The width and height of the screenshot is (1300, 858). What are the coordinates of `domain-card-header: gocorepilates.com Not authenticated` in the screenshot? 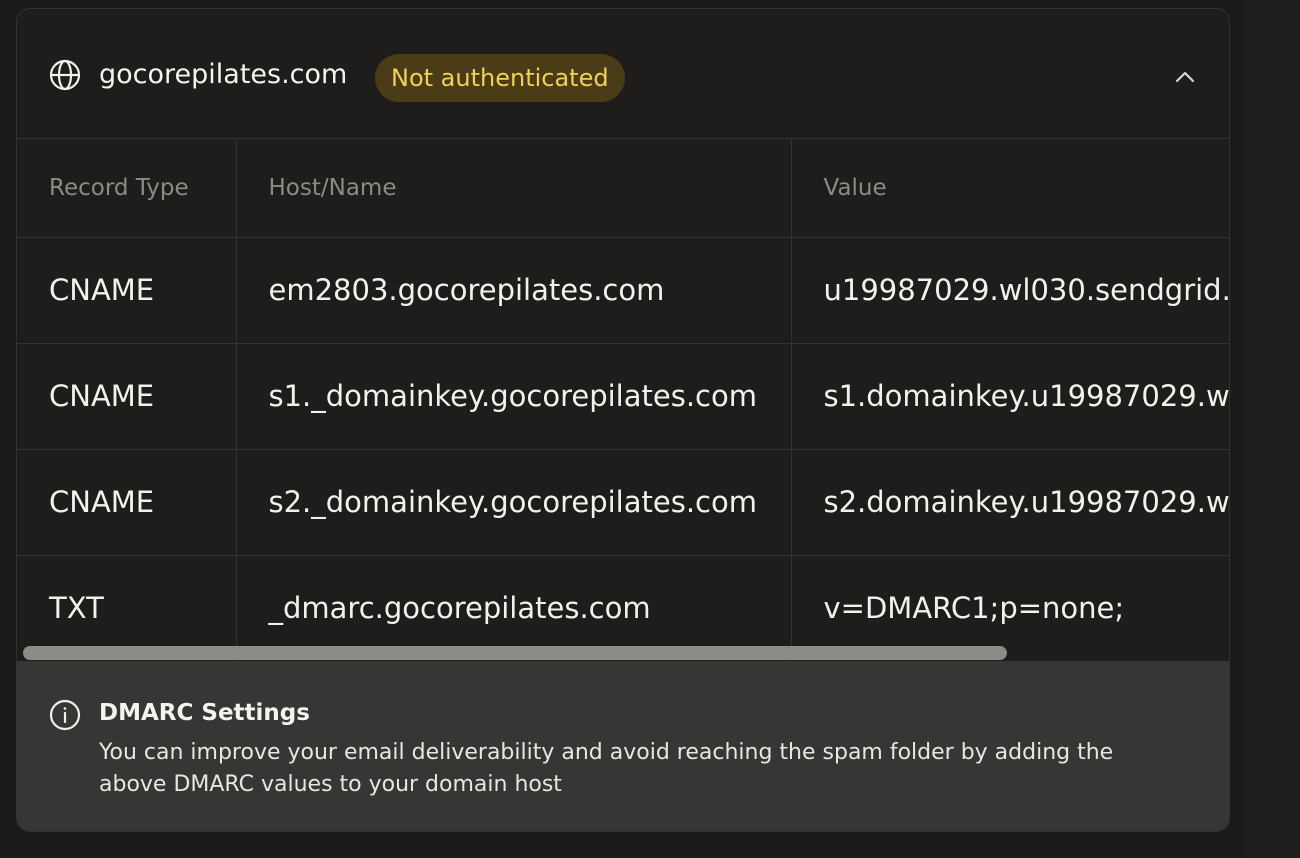 It's located at (623, 74).